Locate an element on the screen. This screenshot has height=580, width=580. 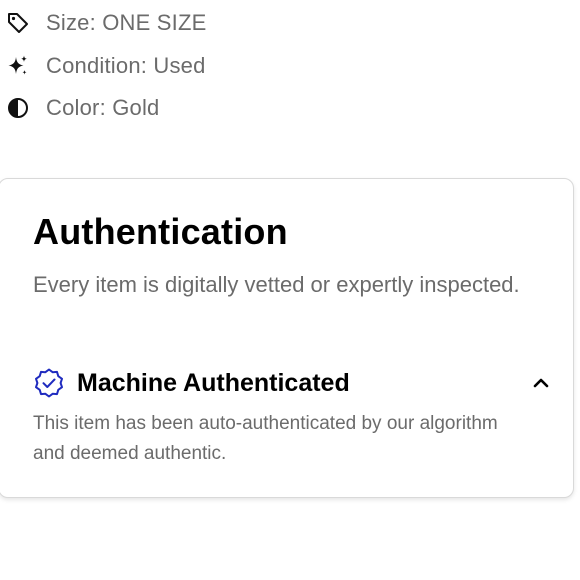
machine-authenticated-toggle: Machine Authenticated is located at coordinates (293, 383).